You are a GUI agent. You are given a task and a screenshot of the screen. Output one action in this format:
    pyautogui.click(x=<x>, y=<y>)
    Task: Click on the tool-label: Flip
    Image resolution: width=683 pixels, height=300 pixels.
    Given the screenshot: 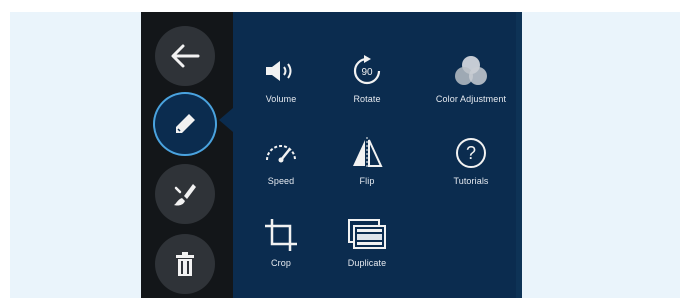 What is the action you would take?
    pyautogui.click(x=367, y=181)
    